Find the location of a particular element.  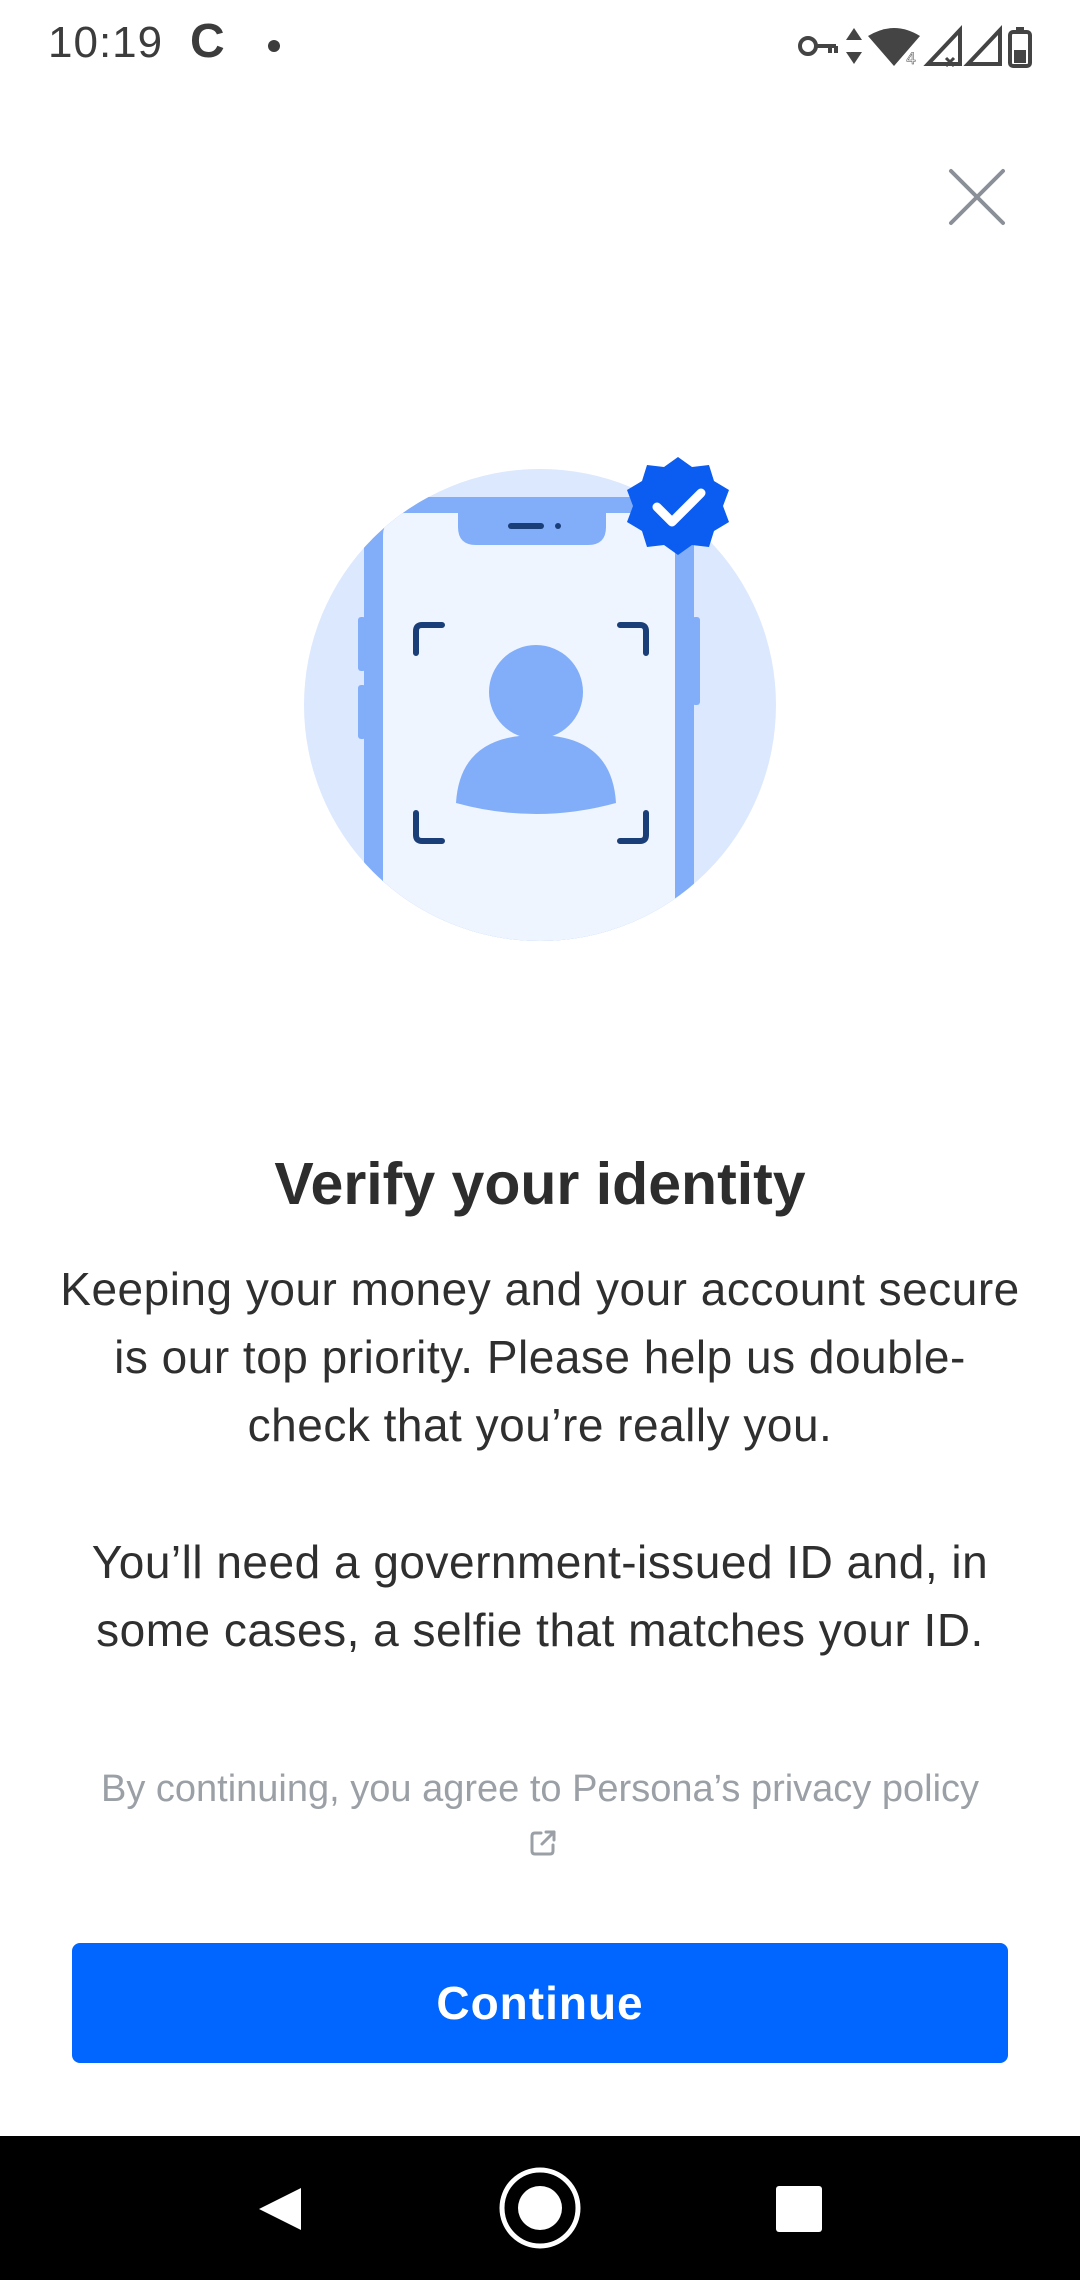

status-icons: 4 is located at coordinates (915, 46).